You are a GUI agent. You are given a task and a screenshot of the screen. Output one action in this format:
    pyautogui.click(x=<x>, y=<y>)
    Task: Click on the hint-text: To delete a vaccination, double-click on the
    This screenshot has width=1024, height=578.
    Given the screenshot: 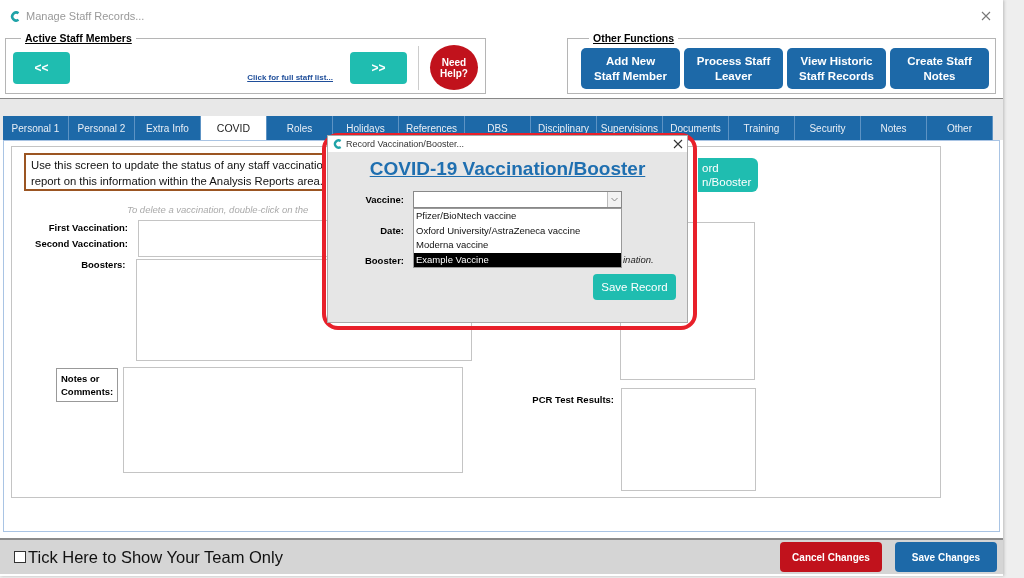 What is the action you would take?
    pyautogui.click(x=218, y=209)
    